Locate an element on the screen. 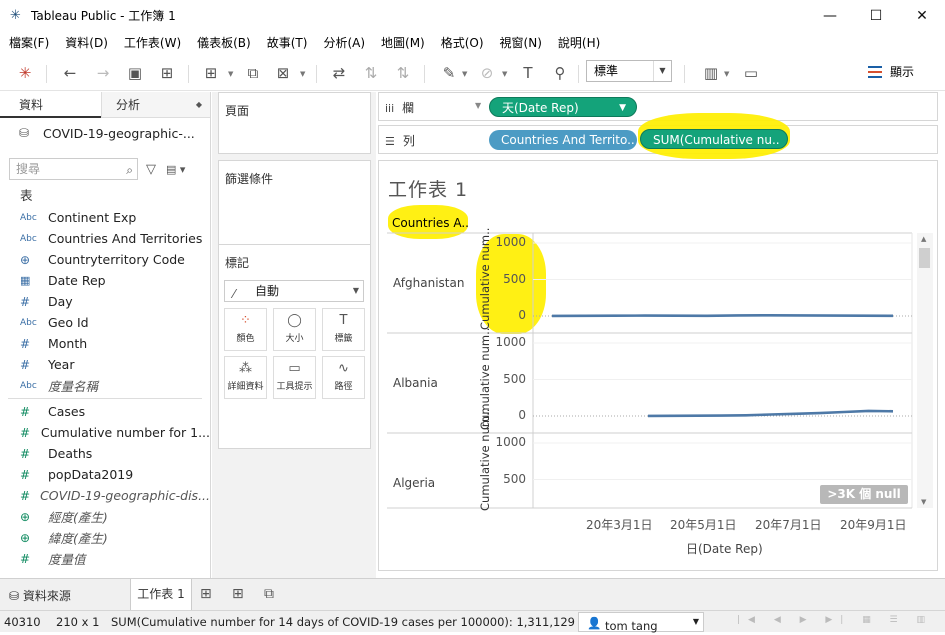  x-axis-title: 日(Date Rep) is located at coordinates (724, 549).